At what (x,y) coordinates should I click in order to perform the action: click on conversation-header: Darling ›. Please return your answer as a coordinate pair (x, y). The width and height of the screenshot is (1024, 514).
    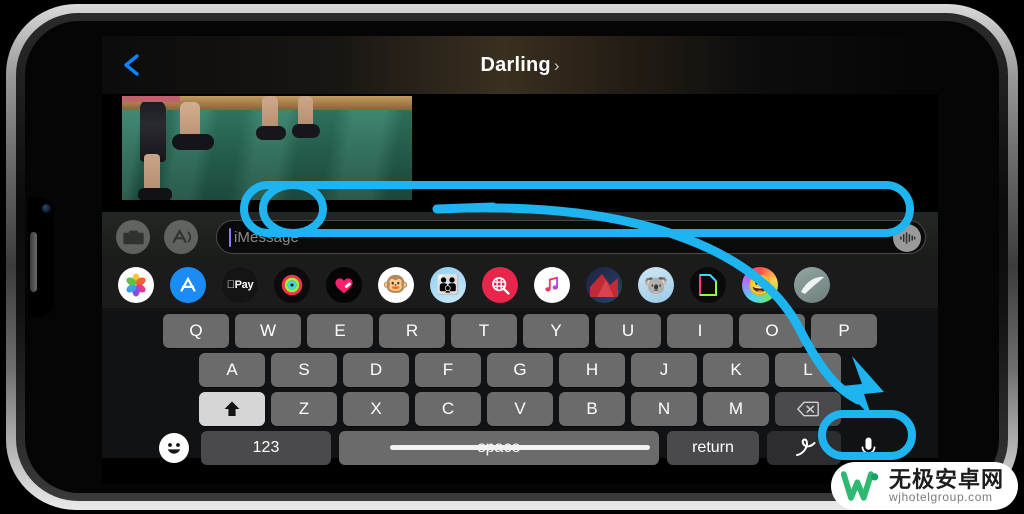
    Looking at the image, I should click on (520, 65).